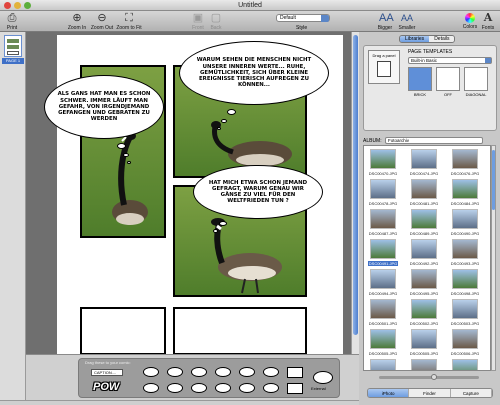 The width and height of the screenshot is (500, 405). I want to click on style-select: Default, so click(303, 18).